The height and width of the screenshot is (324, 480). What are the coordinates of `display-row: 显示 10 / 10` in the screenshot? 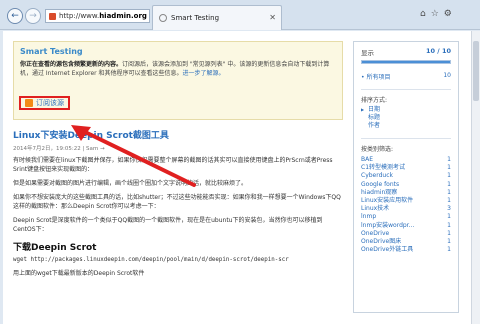 It's located at (406, 52).